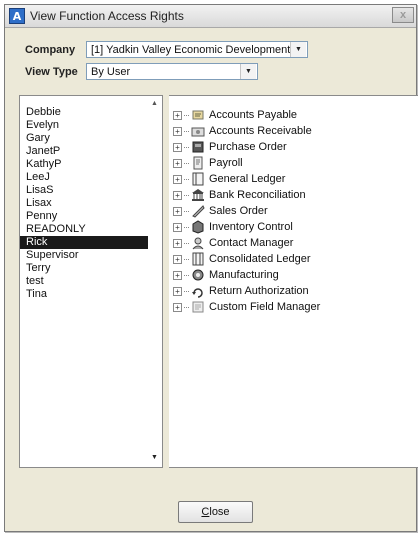  I want to click on tree-item: + Accounts Payable, so click(295, 115).